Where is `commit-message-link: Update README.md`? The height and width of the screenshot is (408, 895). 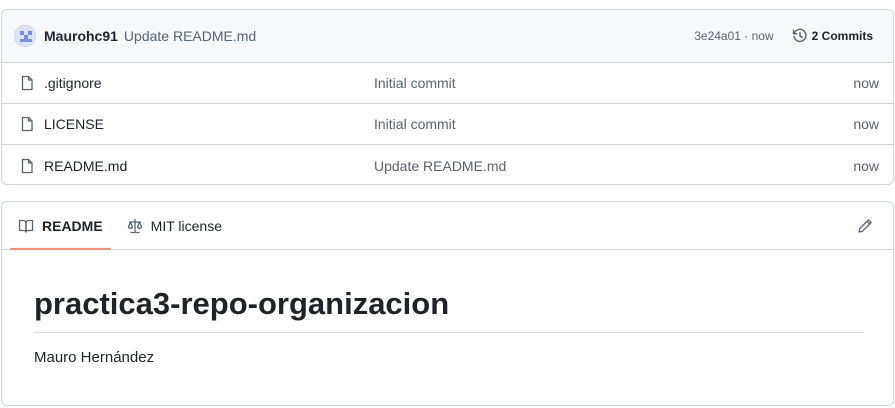
commit-message-link: Update README.md is located at coordinates (190, 36).